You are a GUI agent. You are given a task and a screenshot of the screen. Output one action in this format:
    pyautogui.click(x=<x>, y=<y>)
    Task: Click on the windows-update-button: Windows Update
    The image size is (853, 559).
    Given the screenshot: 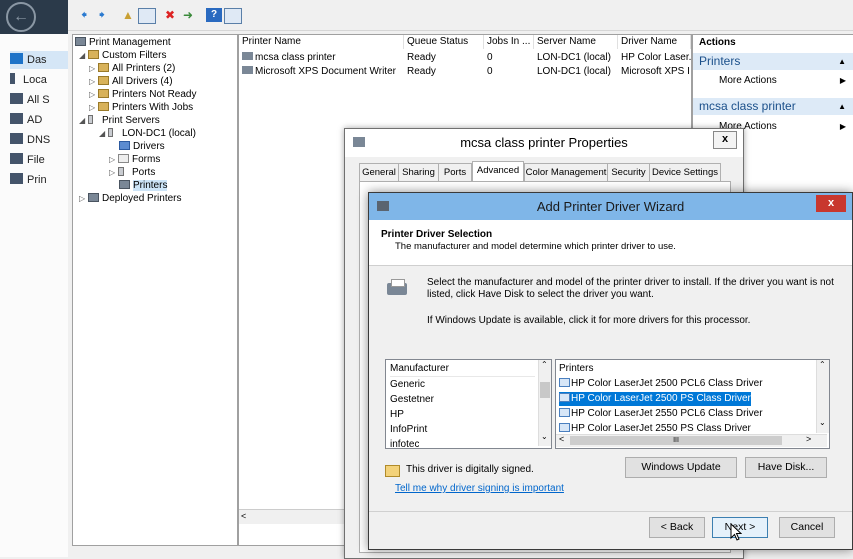 What is the action you would take?
    pyautogui.click(x=681, y=467)
    